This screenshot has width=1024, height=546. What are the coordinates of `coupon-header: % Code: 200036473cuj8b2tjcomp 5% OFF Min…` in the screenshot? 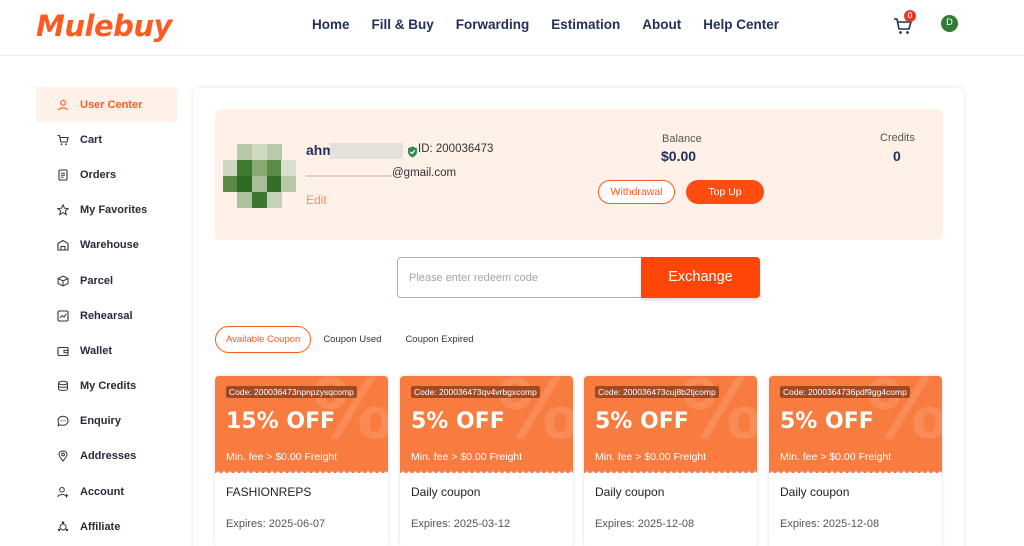 It's located at (670, 424).